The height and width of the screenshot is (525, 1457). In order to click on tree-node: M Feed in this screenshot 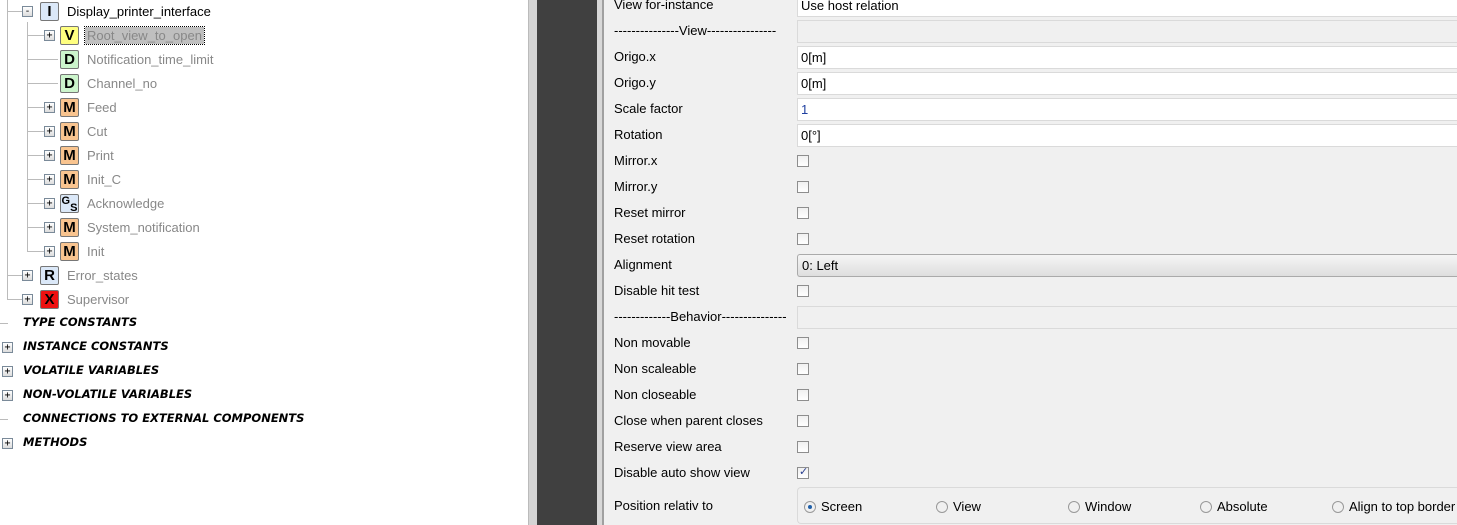, I will do `click(89, 107)`.